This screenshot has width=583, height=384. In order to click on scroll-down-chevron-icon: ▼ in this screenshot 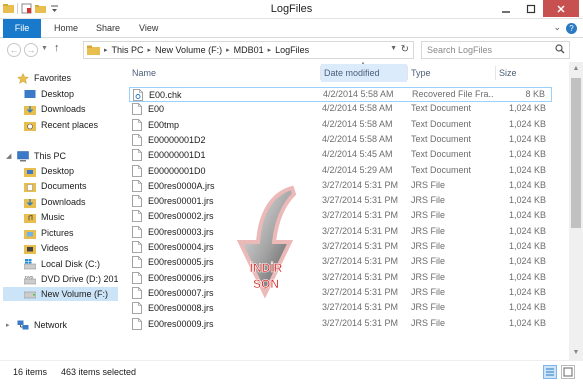, I will do `click(576, 353)`.